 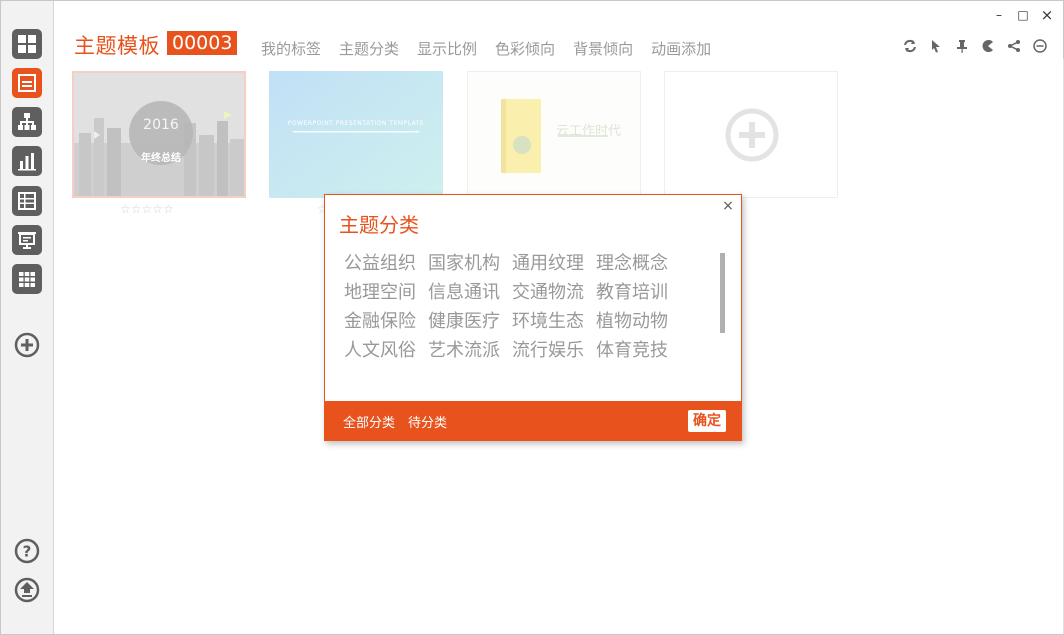 What do you see at coordinates (603, 48) in the screenshot?
I see `menu-background-tendency: 背景倾向` at bounding box center [603, 48].